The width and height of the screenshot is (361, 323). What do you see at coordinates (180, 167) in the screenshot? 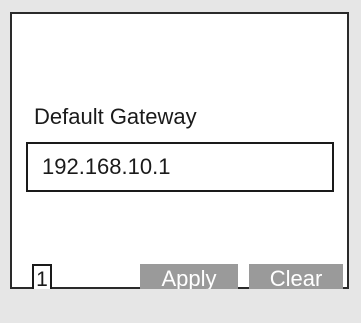
I see `default-gateway-input: 192.168.10.1` at bounding box center [180, 167].